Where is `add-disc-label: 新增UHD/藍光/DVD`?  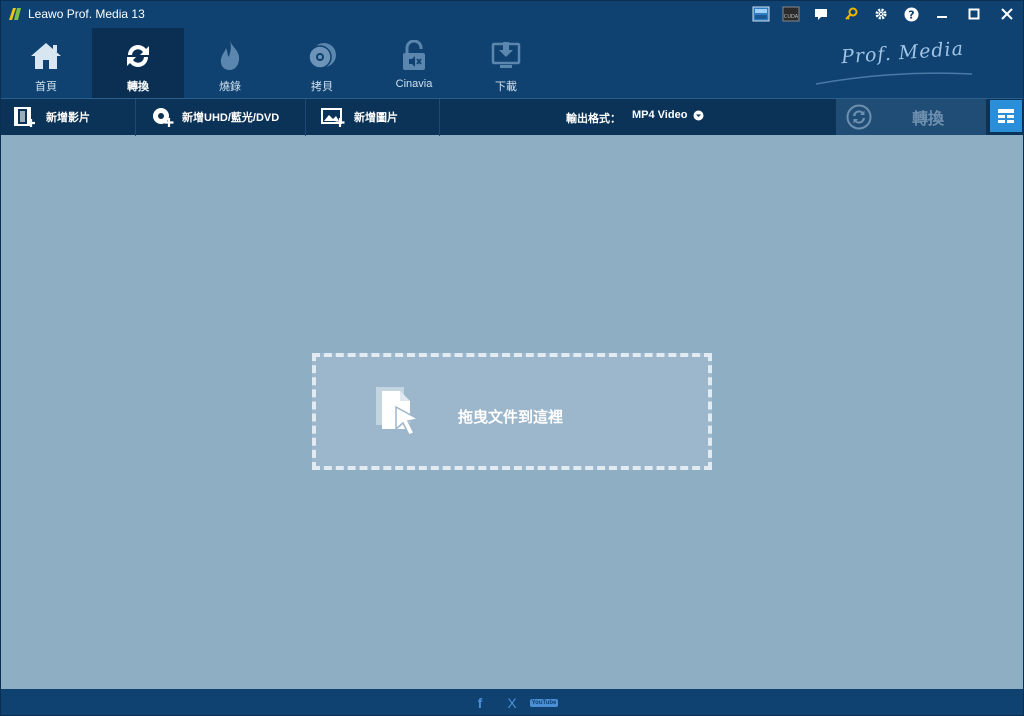 add-disc-label: 新增UHD/藍光/DVD is located at coordinates (231, 118).